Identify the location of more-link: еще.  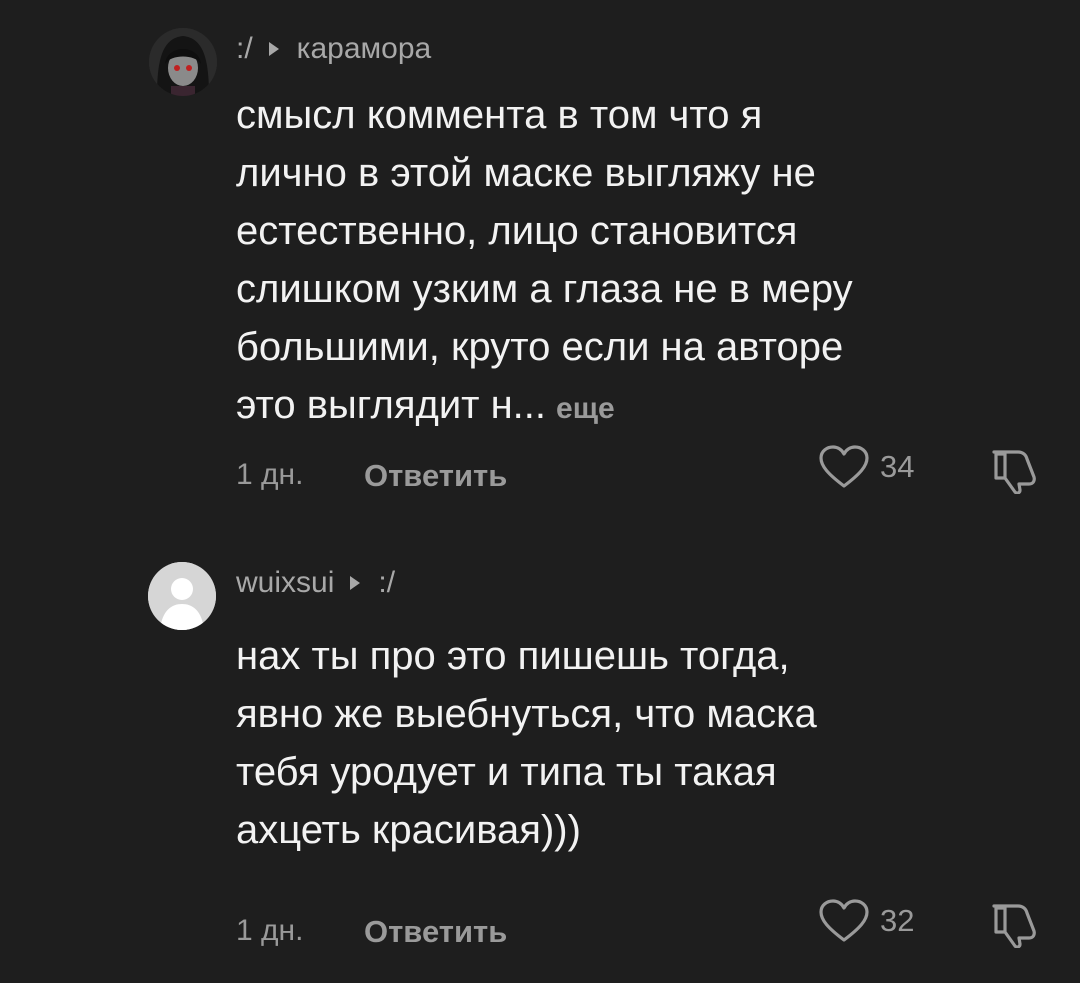
(585, 408).